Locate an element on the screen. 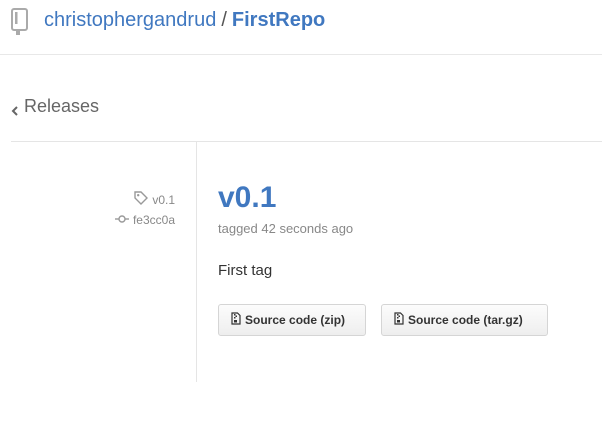 This screenshot has height=423, width=602. download-zip-button: Source code (zip) is located at coordinates (292, 320).